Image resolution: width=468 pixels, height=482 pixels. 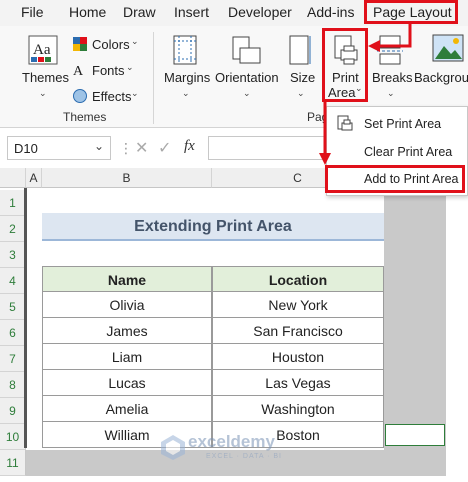 I want to click on table-cell-location: New York, so click(x=298, y=305).